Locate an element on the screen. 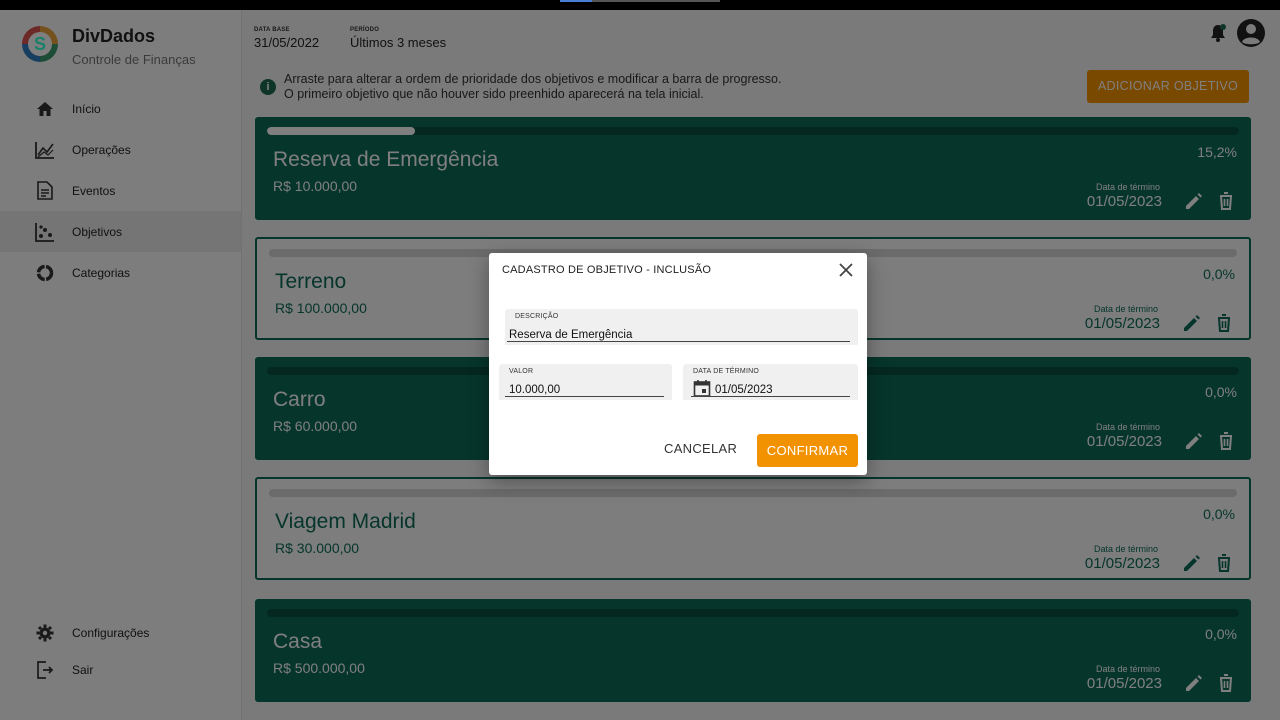 This screenshot has height=720, width=1280. valor-field: VALOR 10.000,00 is located at coordinates (585, 382).